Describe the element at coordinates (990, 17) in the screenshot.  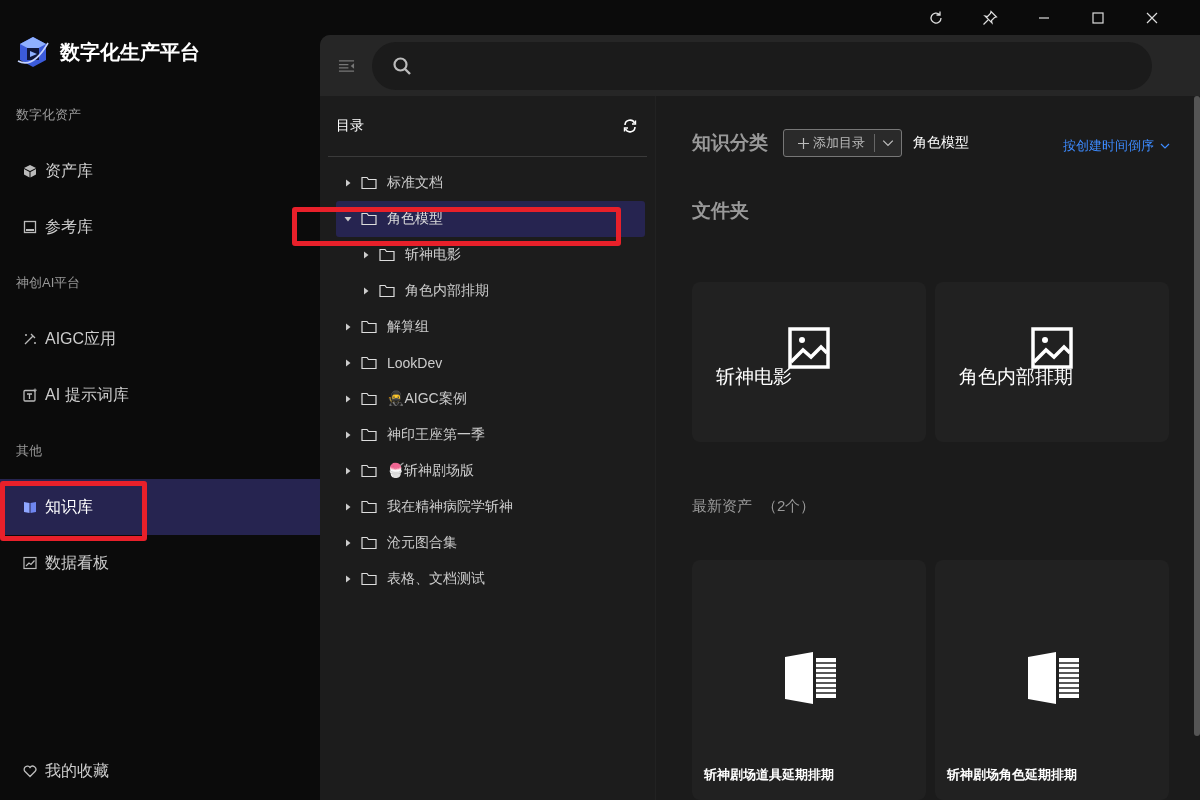
I see `pin-icon` at that location.